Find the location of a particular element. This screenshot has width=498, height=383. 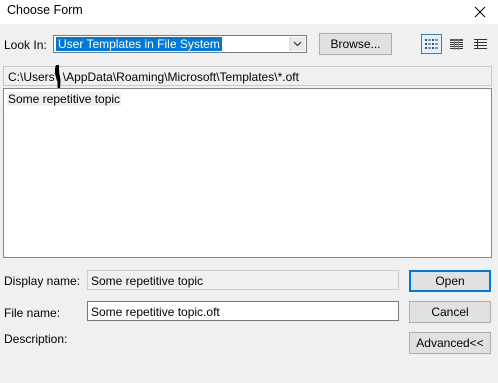

large-icons-view-button is located at coordinates (480, 44).